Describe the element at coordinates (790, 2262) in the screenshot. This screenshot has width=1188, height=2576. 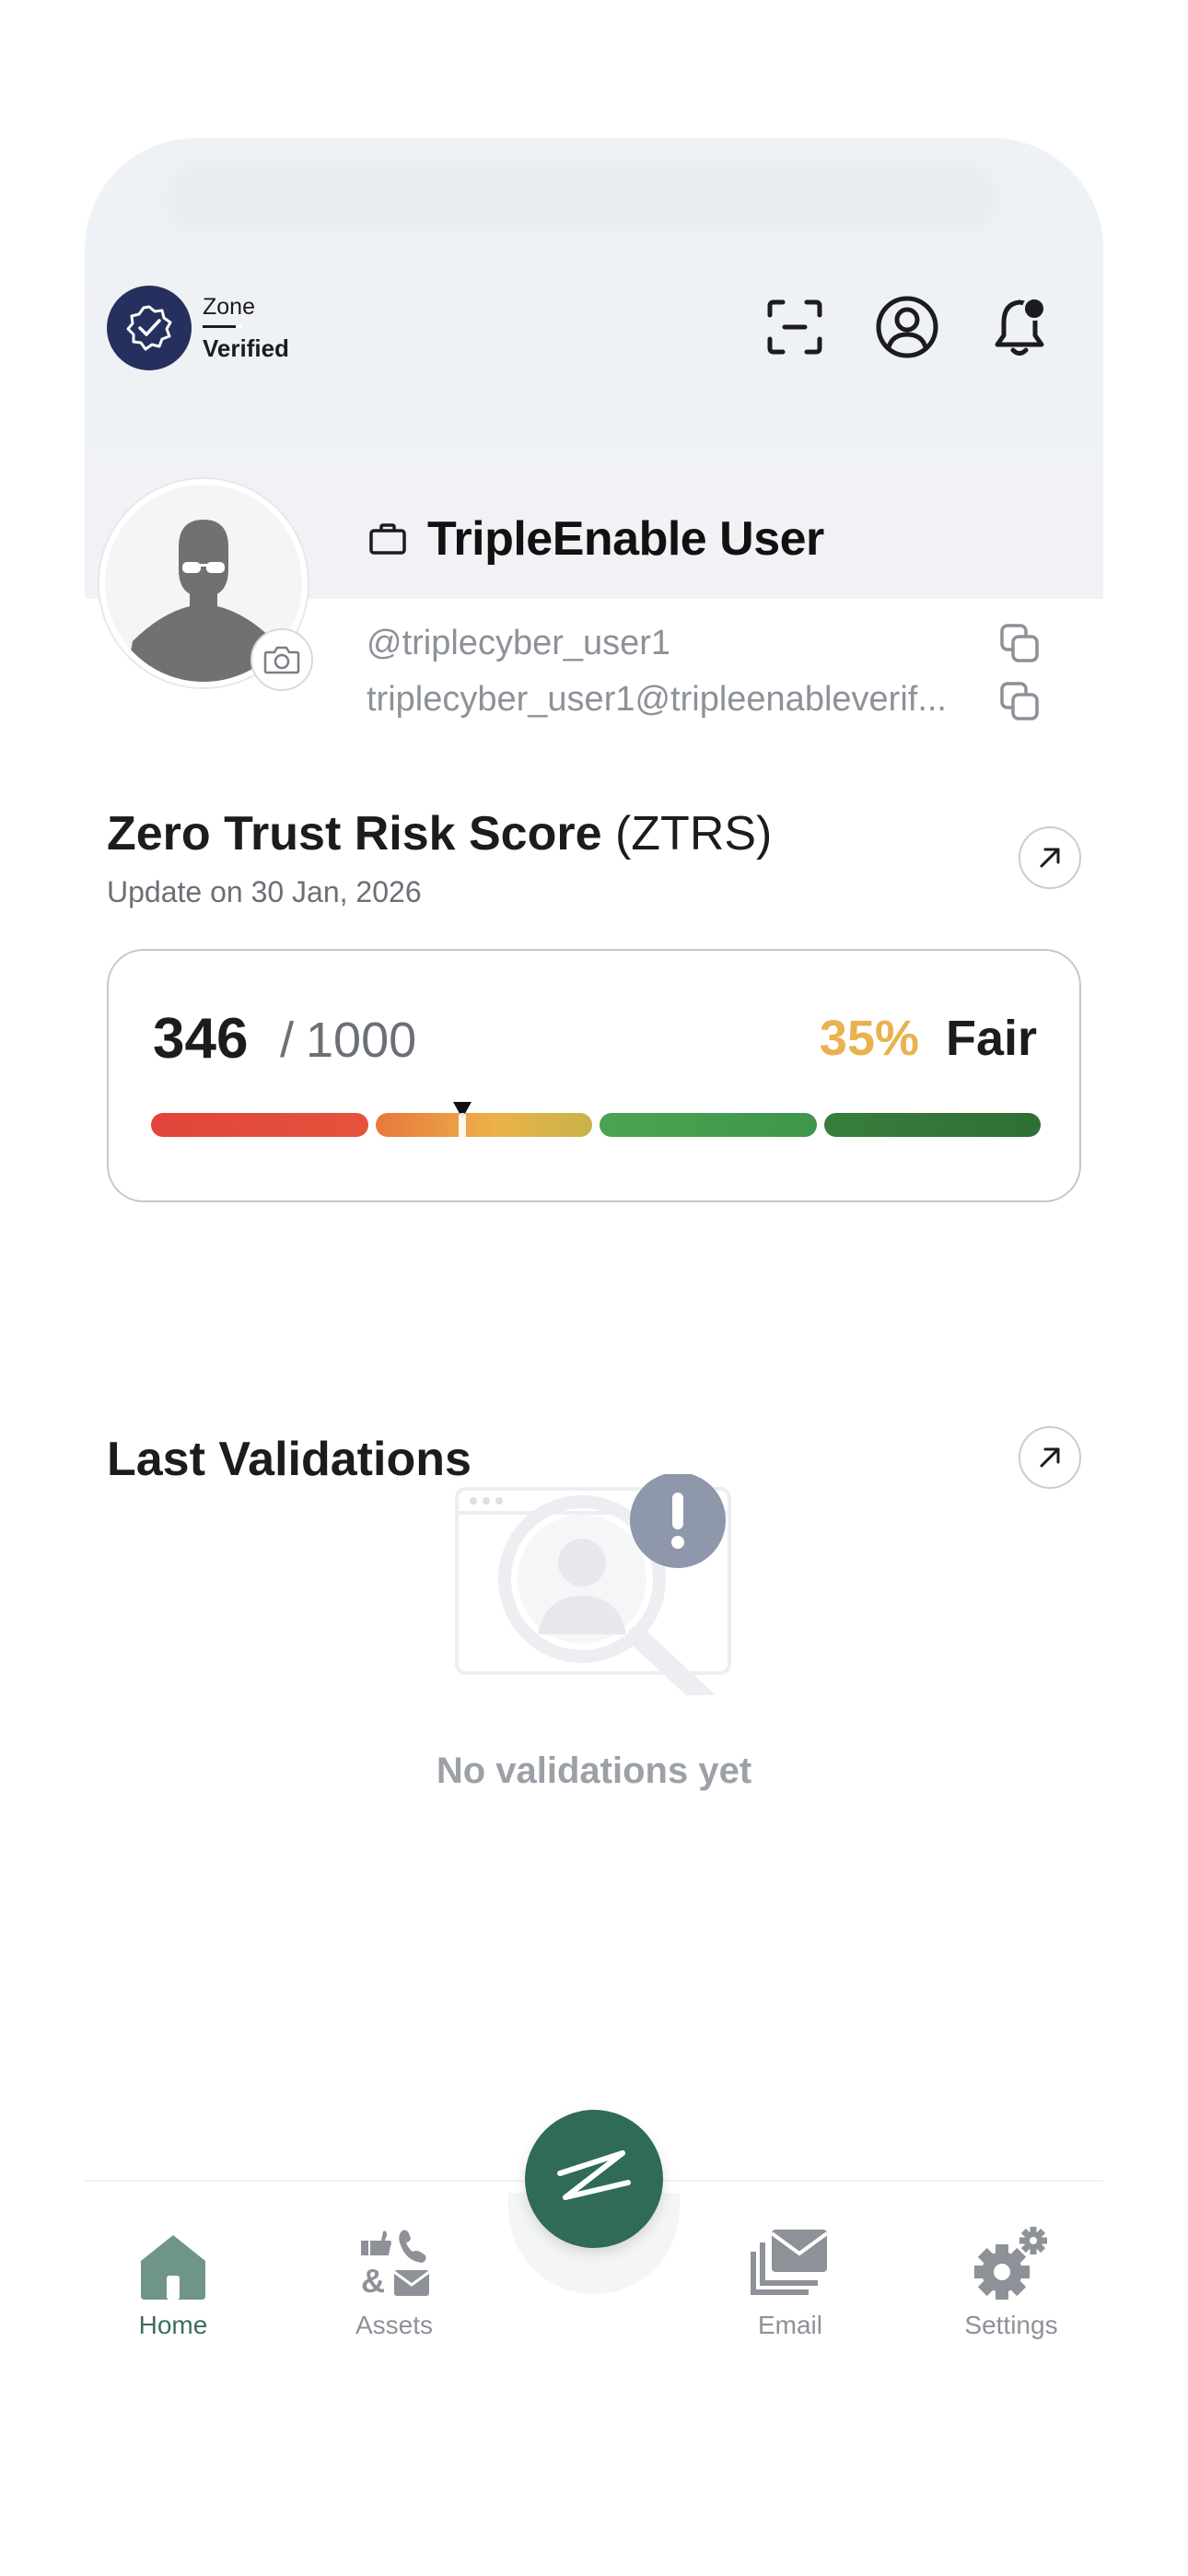
I see `email-icon` at that location.